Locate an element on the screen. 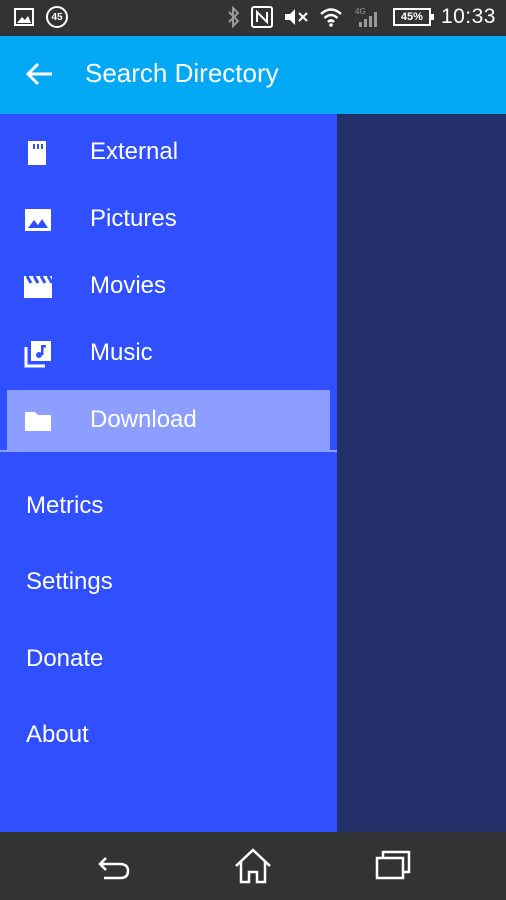 Image resolution: width=506 pixels, height=900 pixels. menu-label: Donate is located at coordinates (65, 658).